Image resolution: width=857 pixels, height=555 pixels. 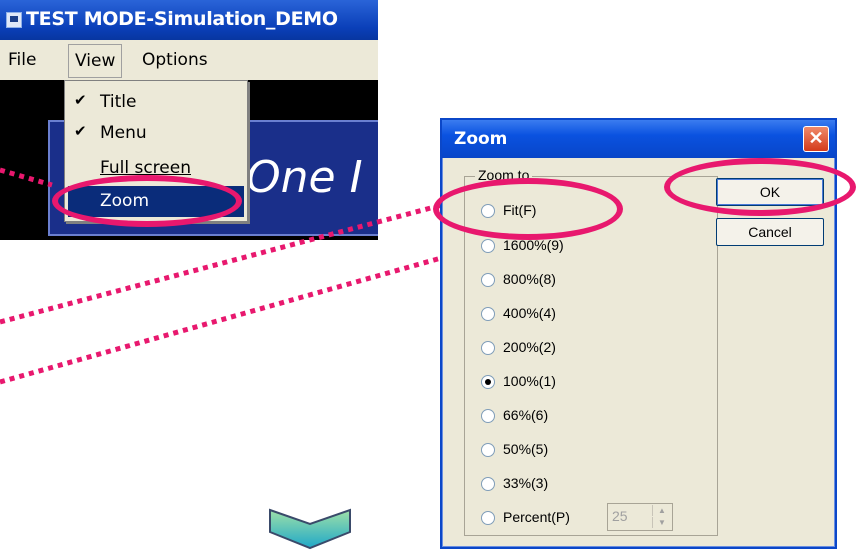 What do you see at coordinates (816, 139) in the screenshot?
I see `close-icon: ✕` at bounding box center [816, 139].